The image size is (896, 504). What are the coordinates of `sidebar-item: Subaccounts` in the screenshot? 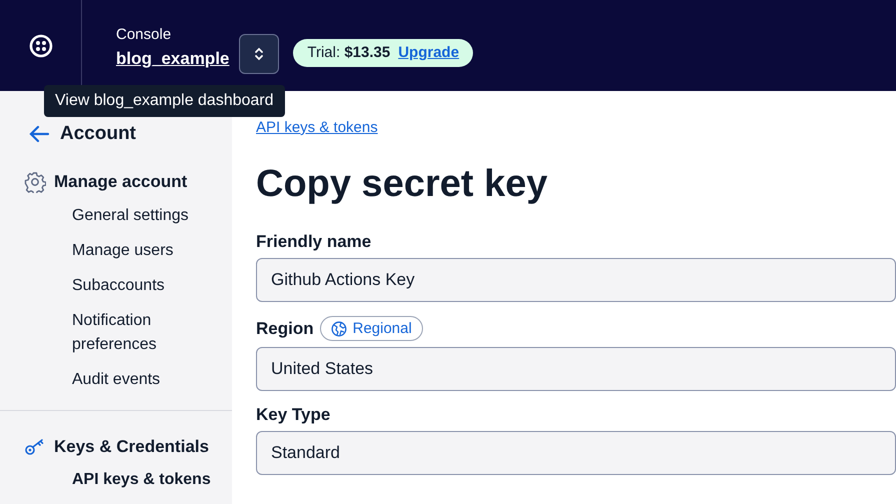 It's located at (142, 286).